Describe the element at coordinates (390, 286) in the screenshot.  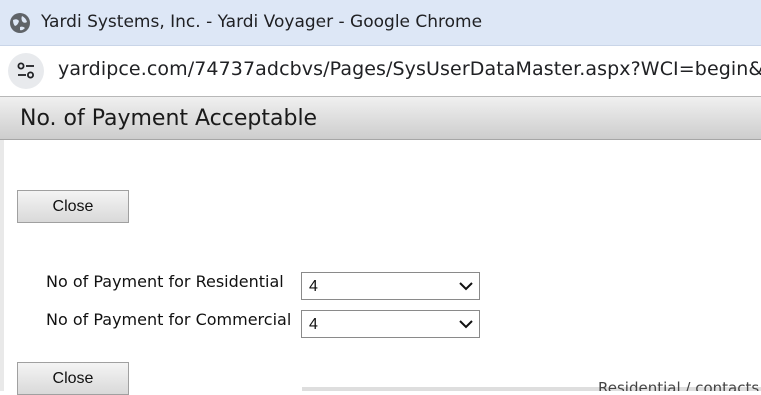
I see `residential-payment-select: 4` at that location.